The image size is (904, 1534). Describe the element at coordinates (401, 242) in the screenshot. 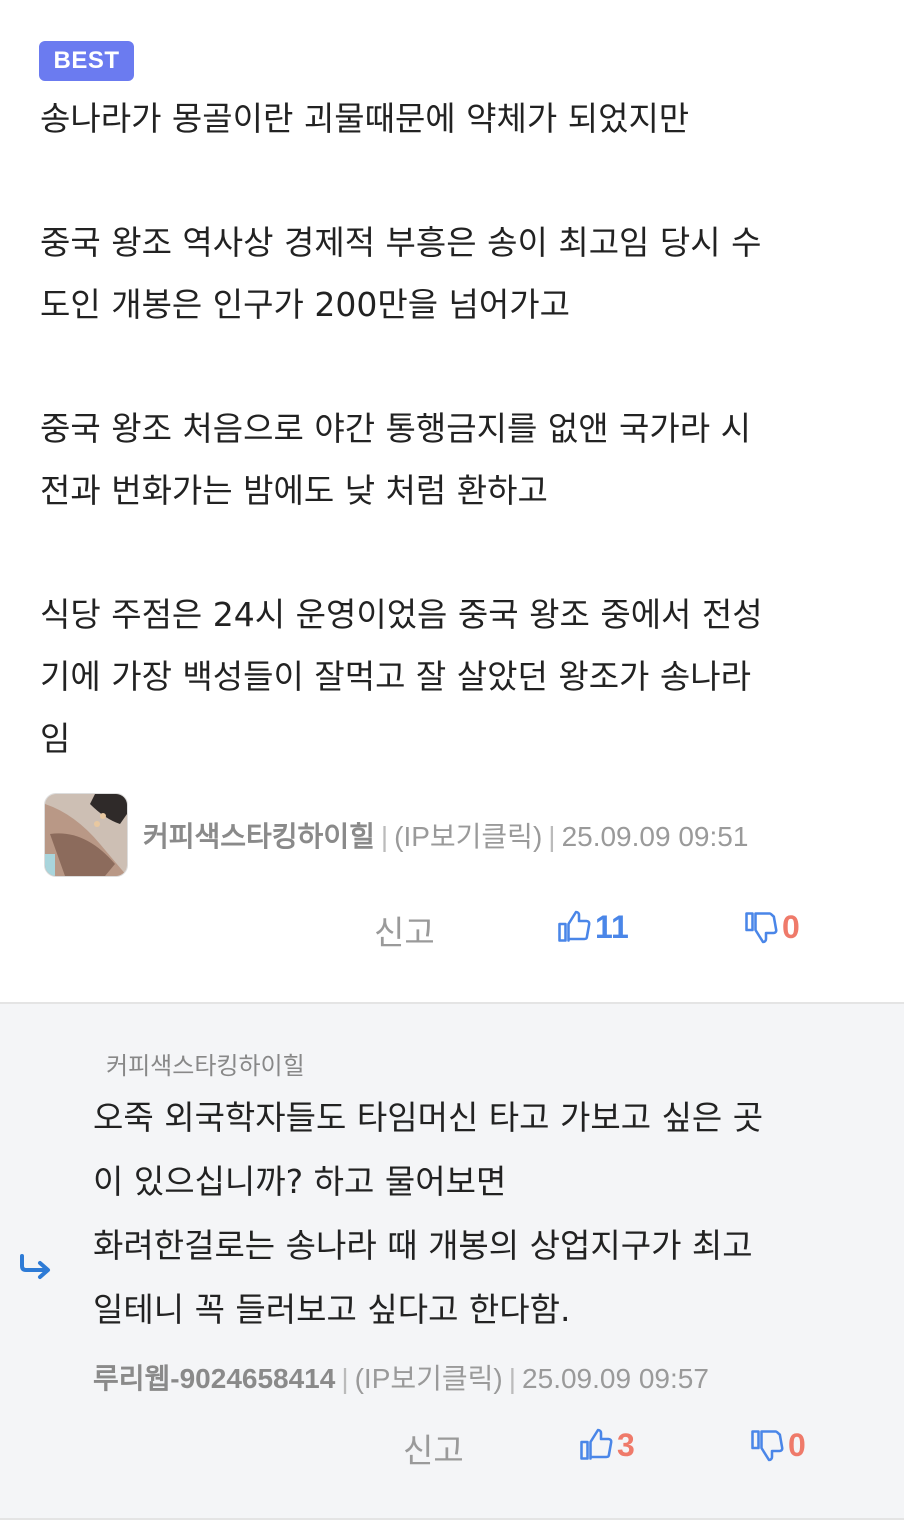

I see `comment-line: 중국 왕조 역사상 경제적 부흥은 송이 최고임 당시 수` at that location.